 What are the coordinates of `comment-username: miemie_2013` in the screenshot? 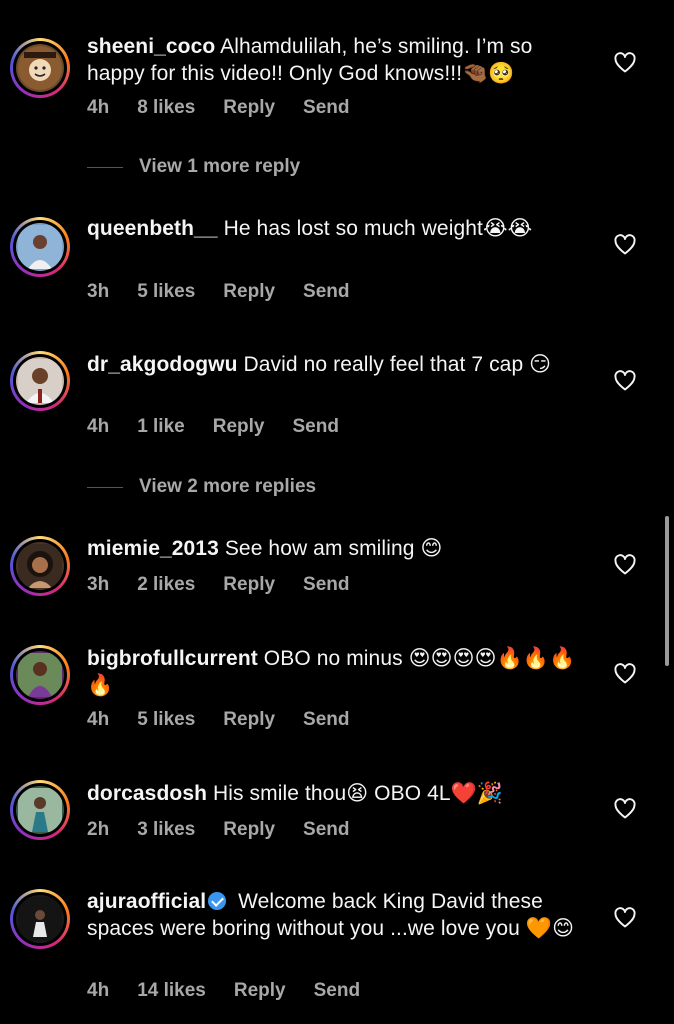 It's located at (153, 548).